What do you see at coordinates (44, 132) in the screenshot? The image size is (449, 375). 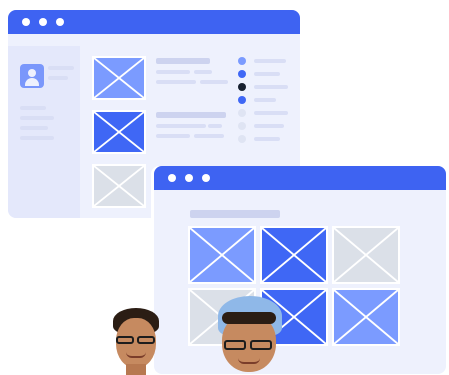 I see `back-window-sidebar` at bounding box center [44, 132].